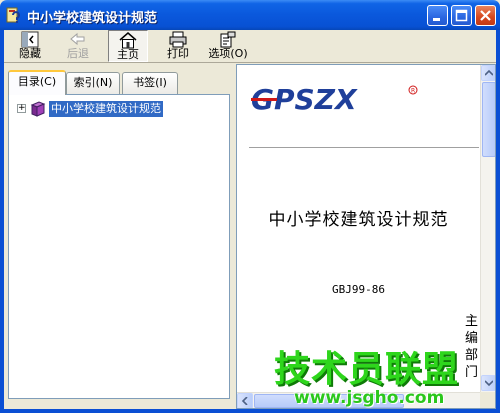 Image resolution: width=500 pixels, height=413 pixels. I want to click on title-bar: 中小学校建筑设计规范, so click(250, 15).